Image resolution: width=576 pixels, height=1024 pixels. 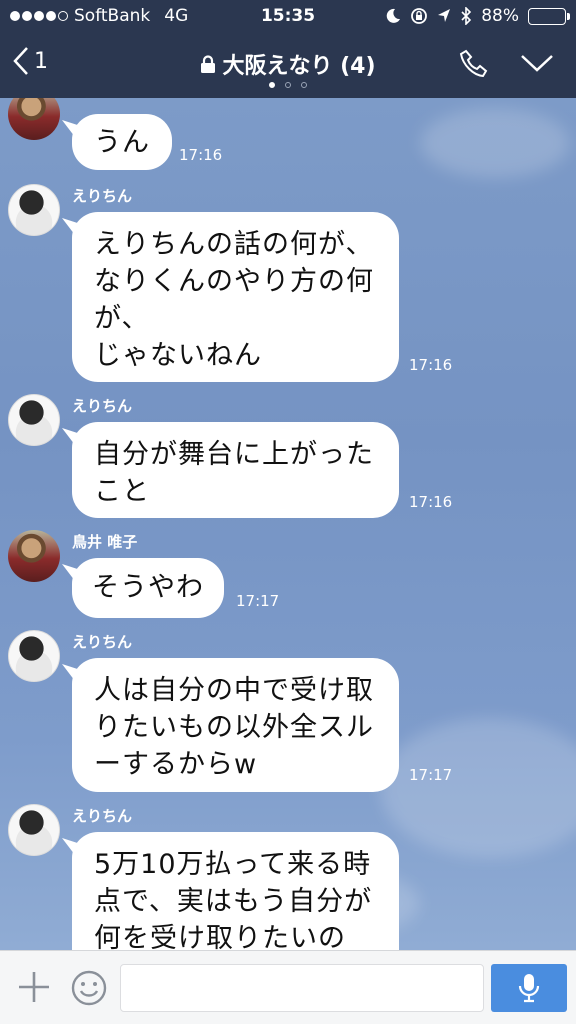 I want to click on message-bubble: 自分が舞台に上がった こと, so click(x=235, y=470).